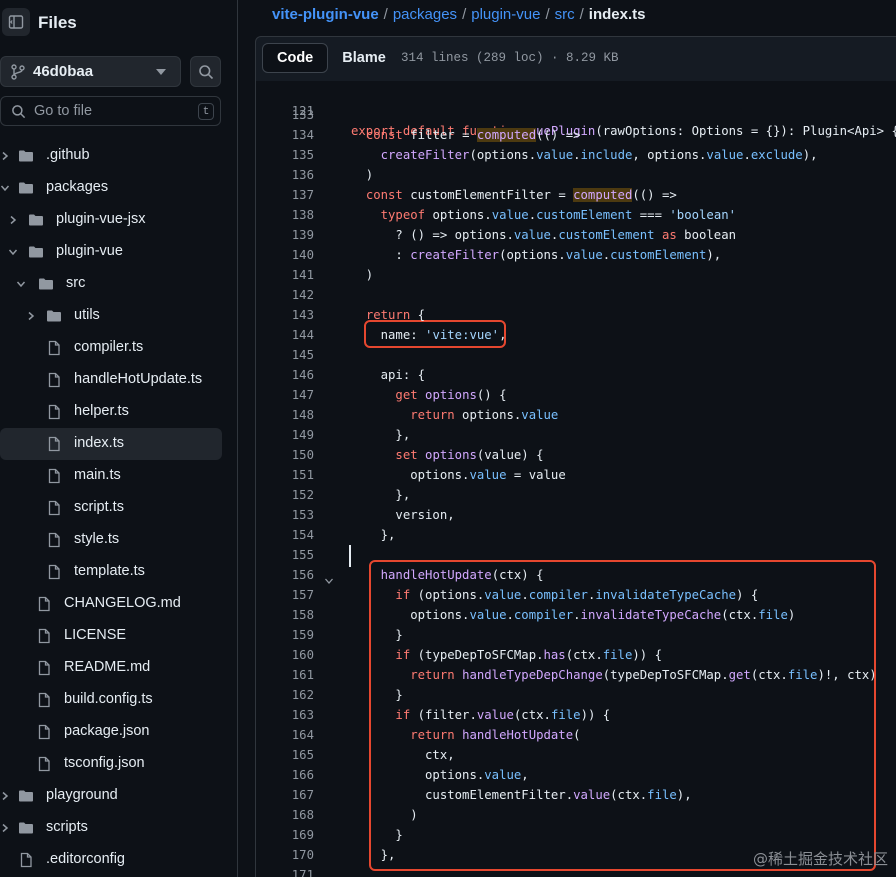 This screenshot has width=896, height=877. Describe the element at coordinates (63, 71) in the screenshot. I see `branch-name: 46d0baa` at that location.